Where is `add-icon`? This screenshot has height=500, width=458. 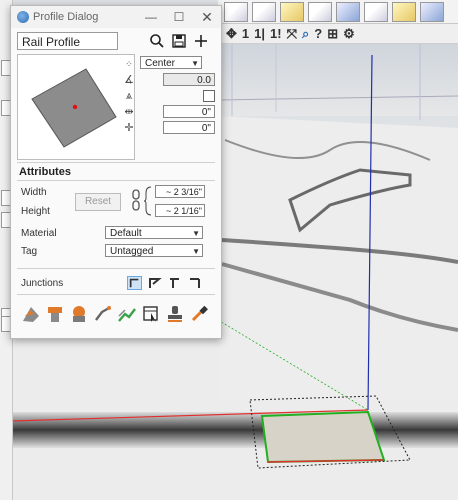
add-icon is located at coordinates (201, 41).